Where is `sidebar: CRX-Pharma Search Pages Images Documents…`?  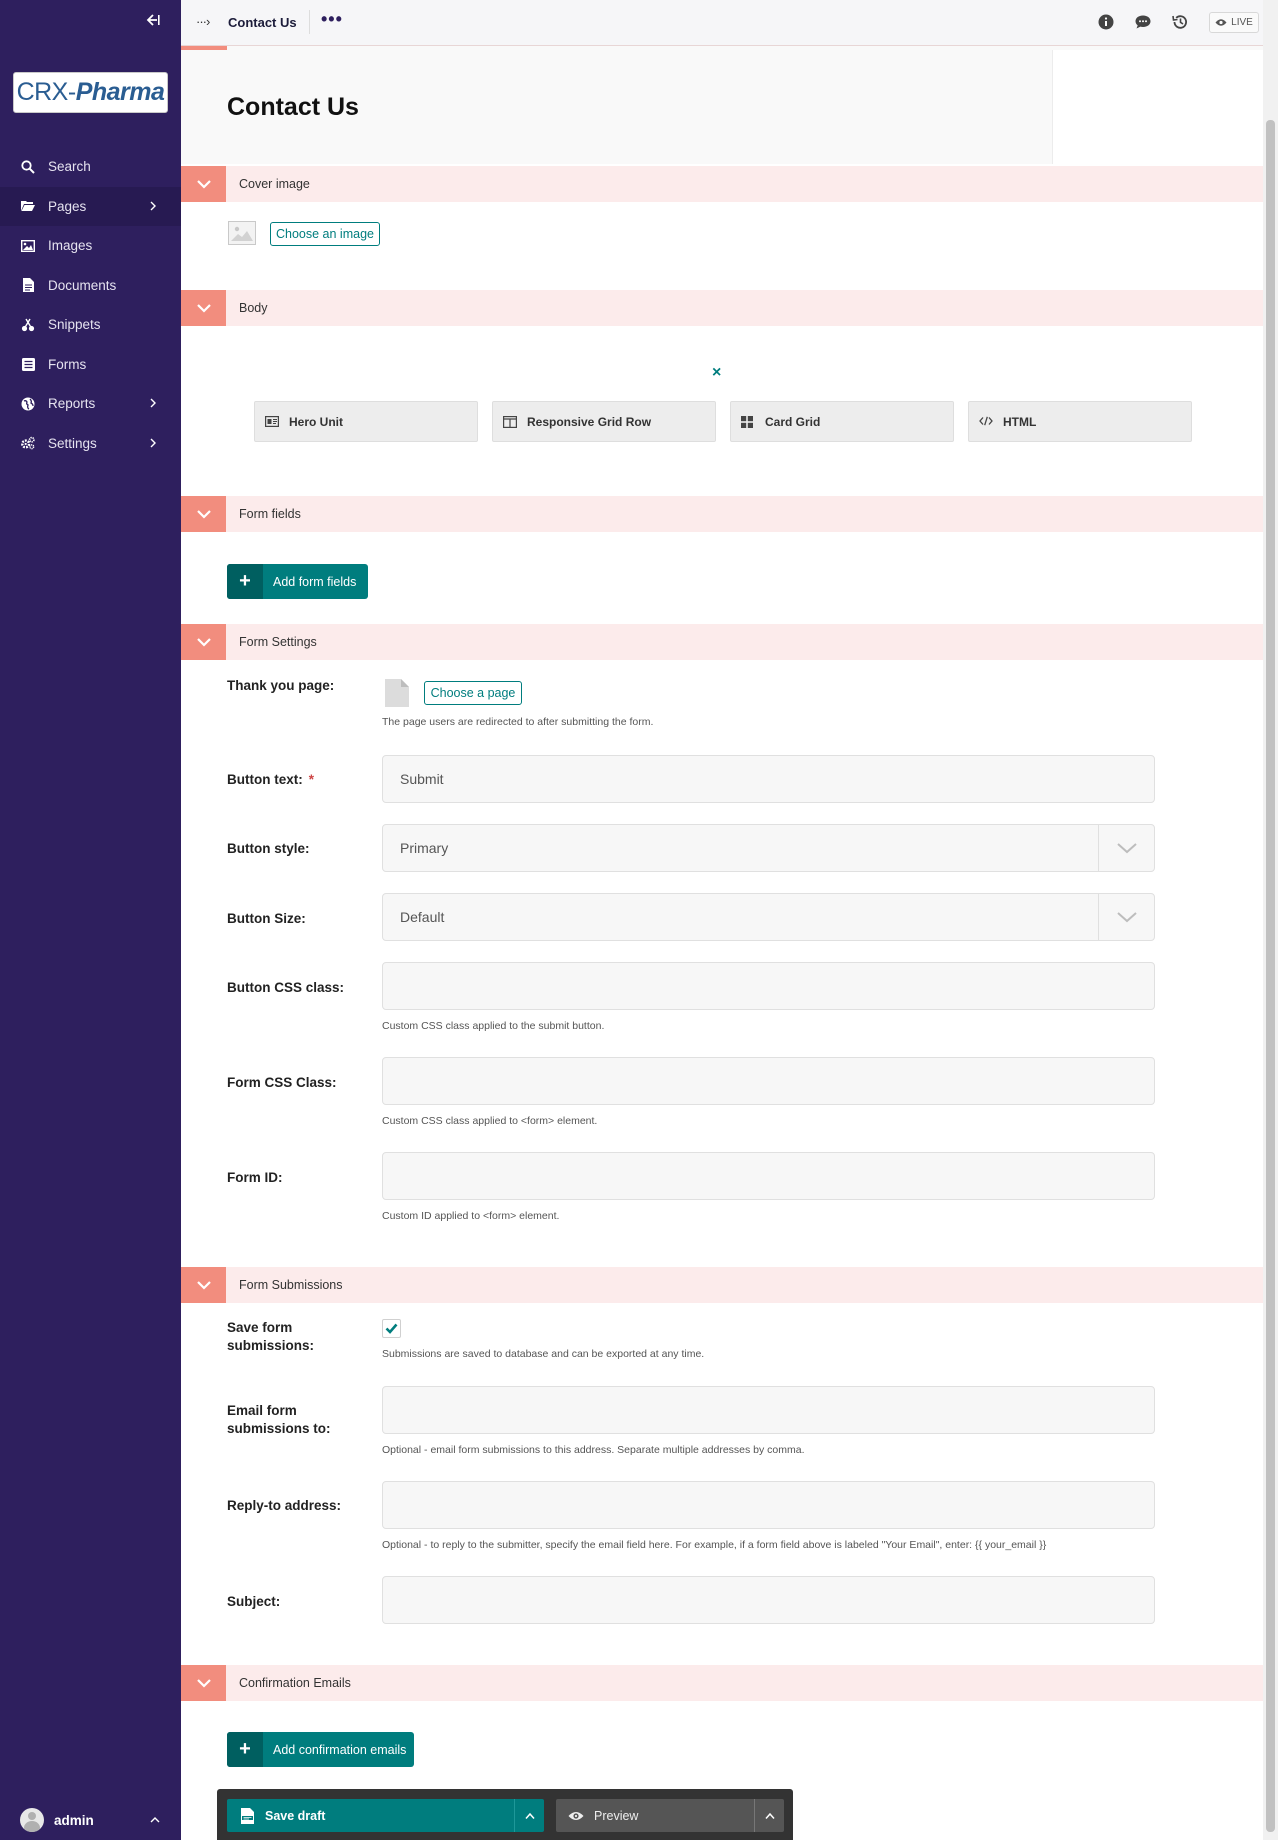
sidebar: CRX-Pharma Search Pages Images Documents… is located at coordinates (90, 920).